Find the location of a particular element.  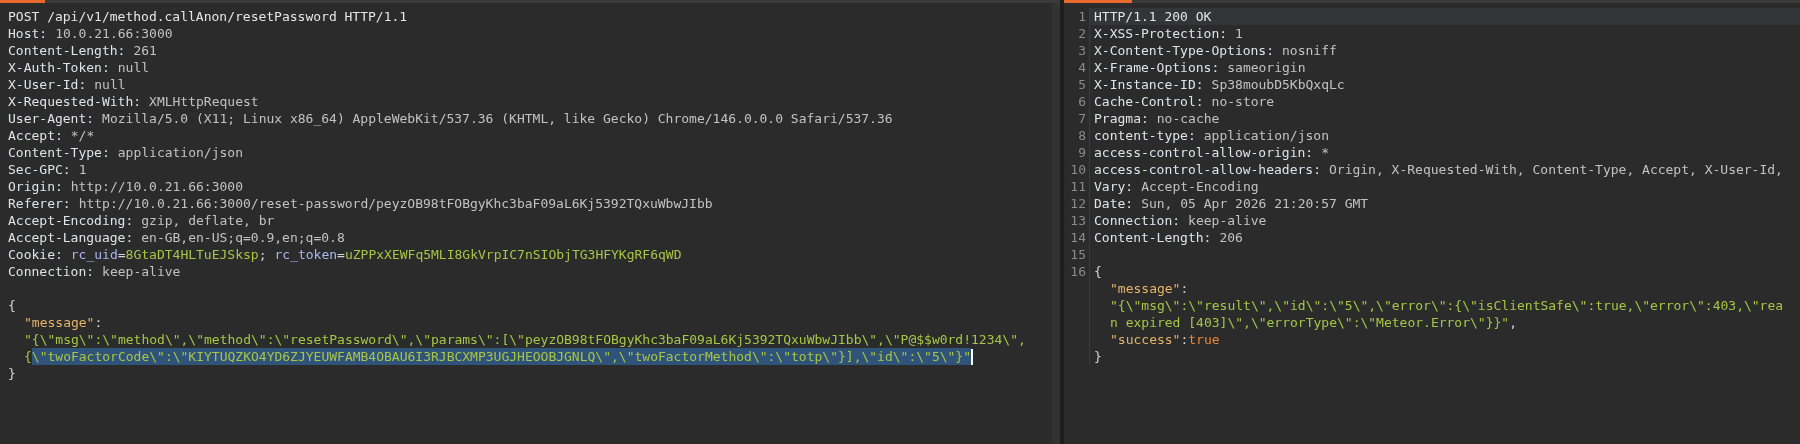

header-name: Sec-GPC: is located at coordinates (39, 169).